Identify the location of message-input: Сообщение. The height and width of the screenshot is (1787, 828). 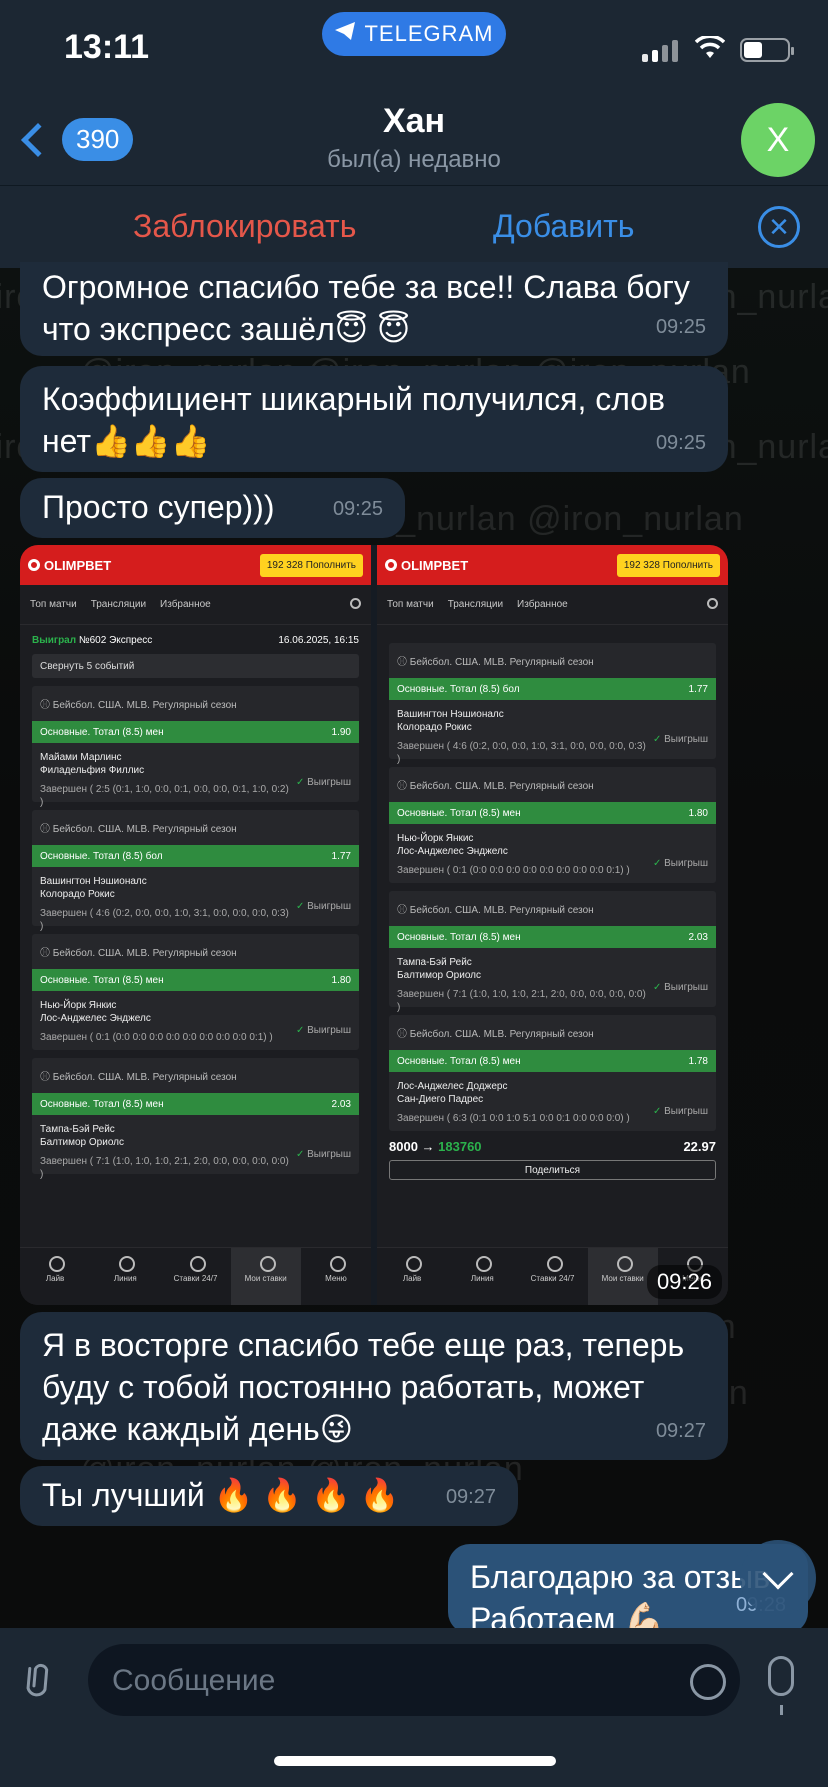
(414, 1680).